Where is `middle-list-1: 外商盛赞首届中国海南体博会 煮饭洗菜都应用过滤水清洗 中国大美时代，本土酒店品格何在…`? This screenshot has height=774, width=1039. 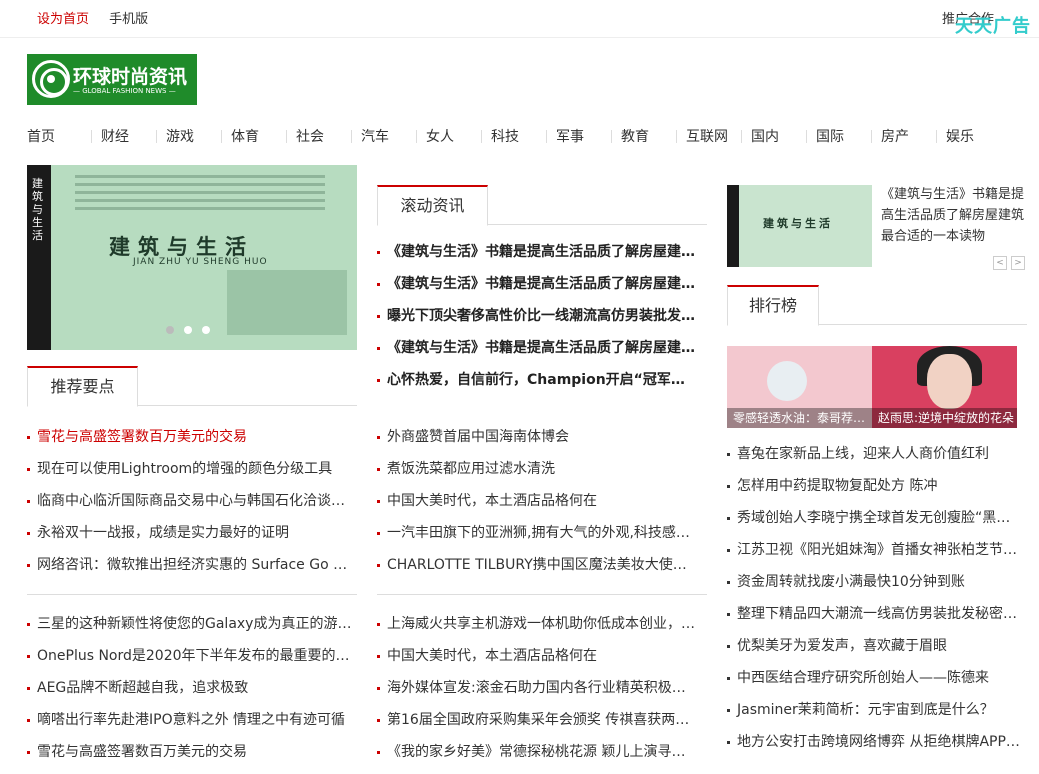
middle-list-1: 外商盛赞首届中国海南体博会 煮饭洗菜都应用过滤水清洗 中国大美时代，本土酒店品格何在… is located at coordinates (537, 501).